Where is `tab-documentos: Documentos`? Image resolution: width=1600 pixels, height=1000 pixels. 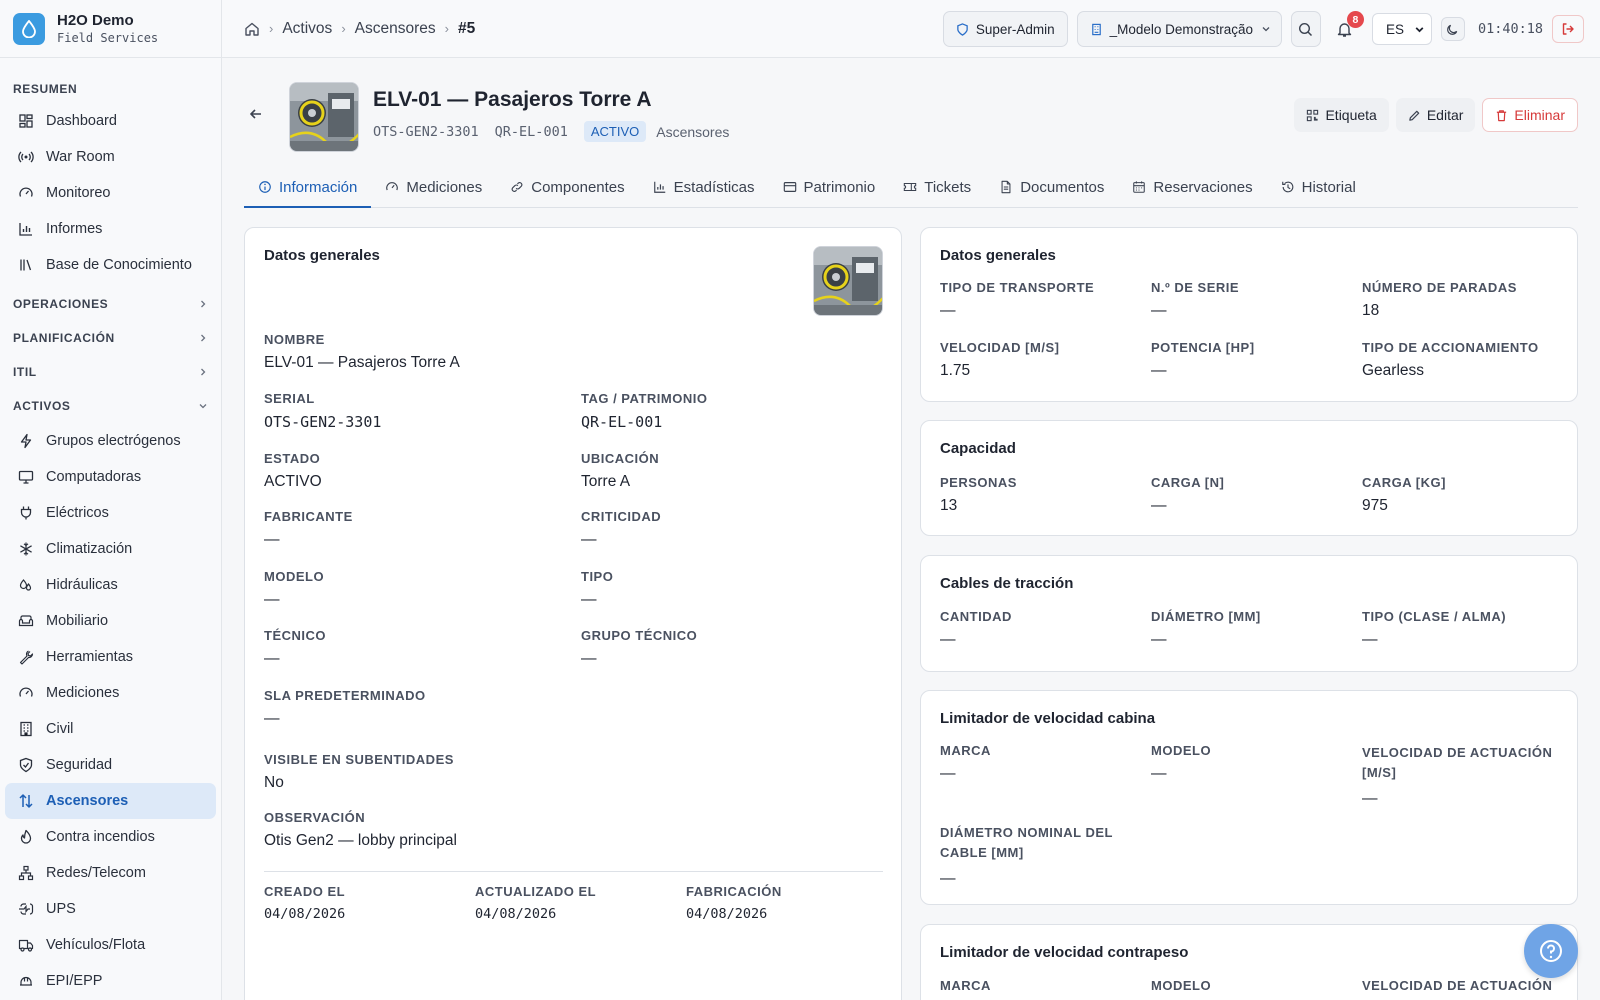
tab-documentos: Documentos is located at coordinates (1051, 188).